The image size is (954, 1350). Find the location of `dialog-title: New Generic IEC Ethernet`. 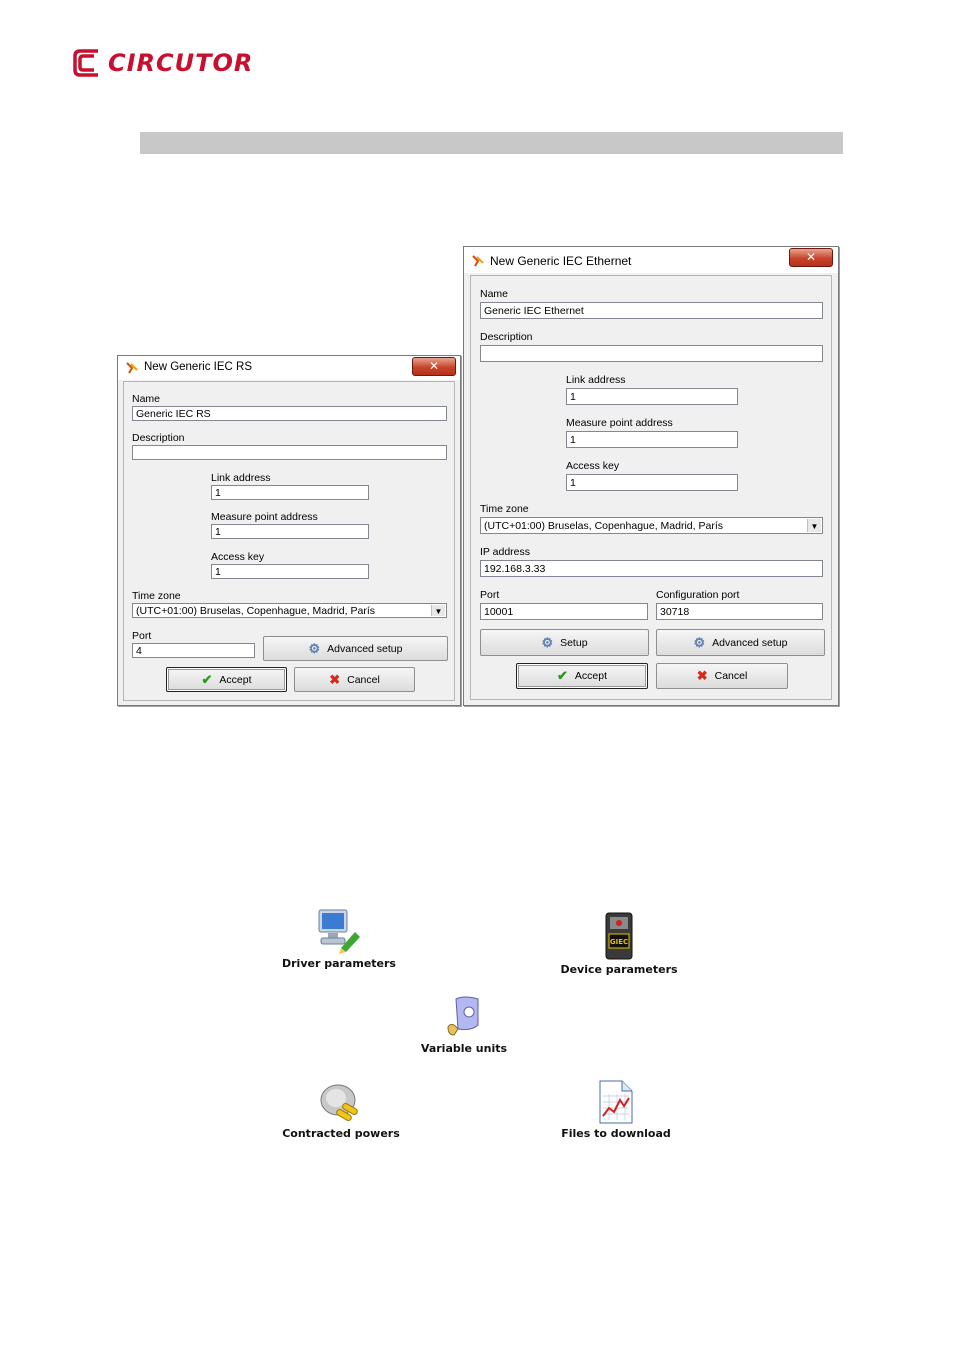

dialog-title: New Generic IEC Ethernet is located at coordinates (561, 261).